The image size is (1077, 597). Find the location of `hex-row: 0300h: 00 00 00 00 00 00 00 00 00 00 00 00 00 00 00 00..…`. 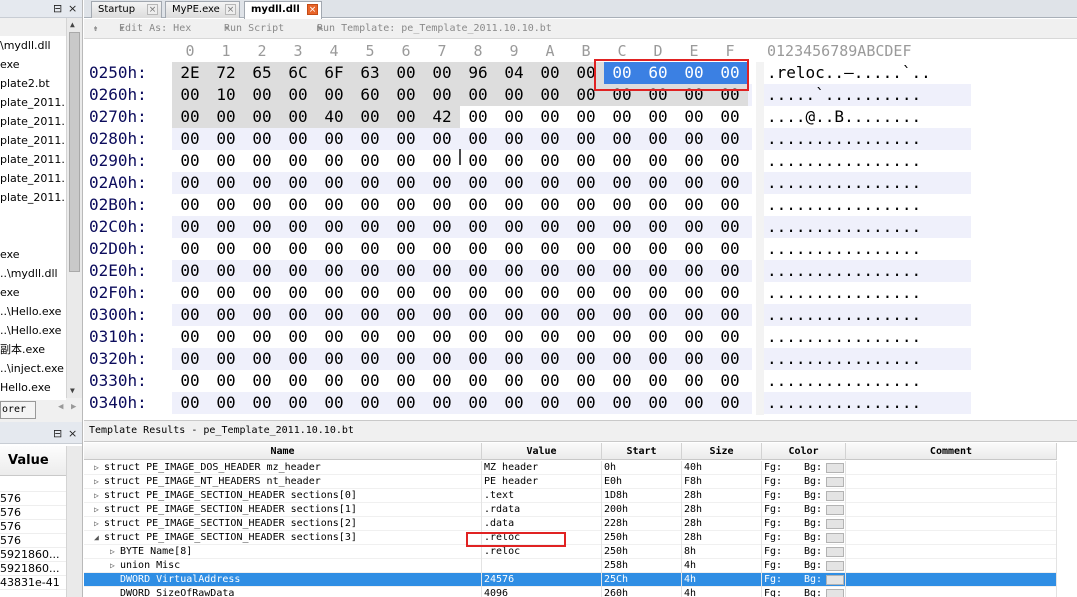

hex-row: 0300h: 00 00 00 00 00 00 00 00 00 00 00 00 00 00 00 00..… is located at coordinates (580, 315).